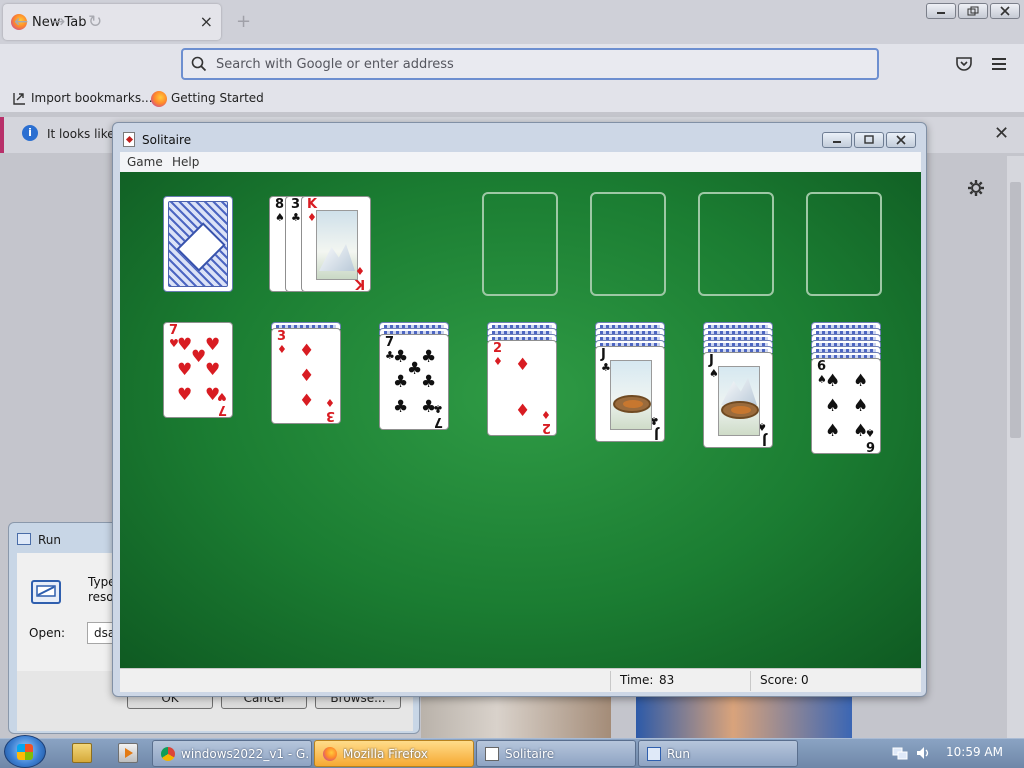  I want to click on open-label: Open:, so click(47, 633).